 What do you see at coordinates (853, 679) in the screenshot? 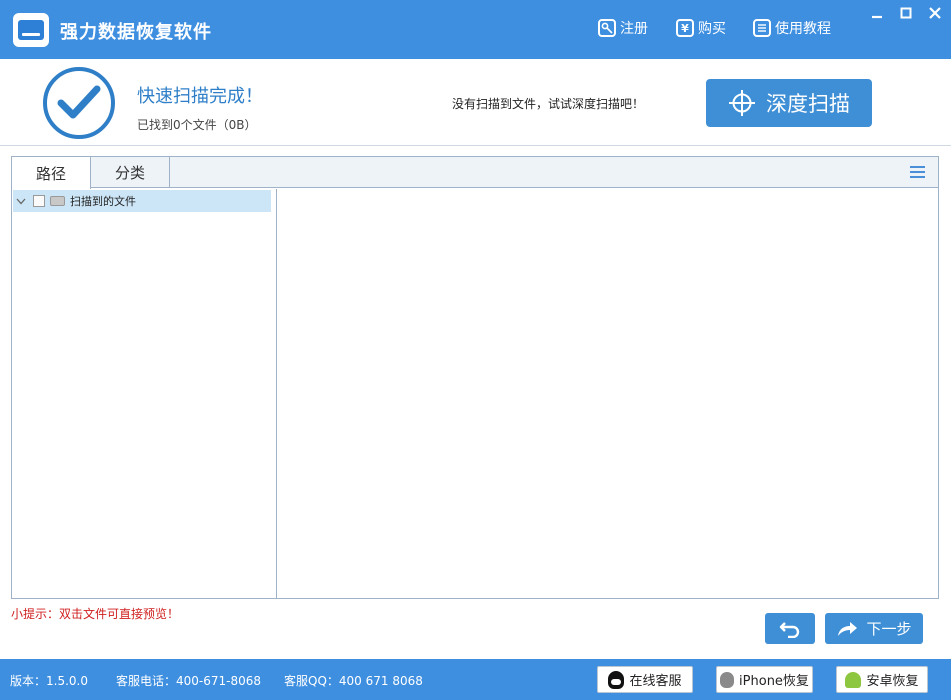
I see `android-icon` at bounding box center [853, 679].